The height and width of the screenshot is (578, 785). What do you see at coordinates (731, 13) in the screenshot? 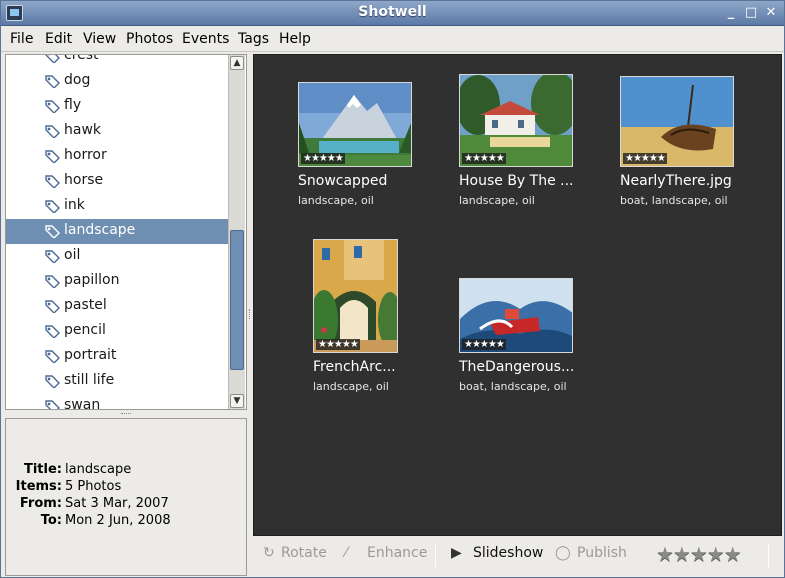
I see `minimize-icon: _` at bounding box center [731, 13].